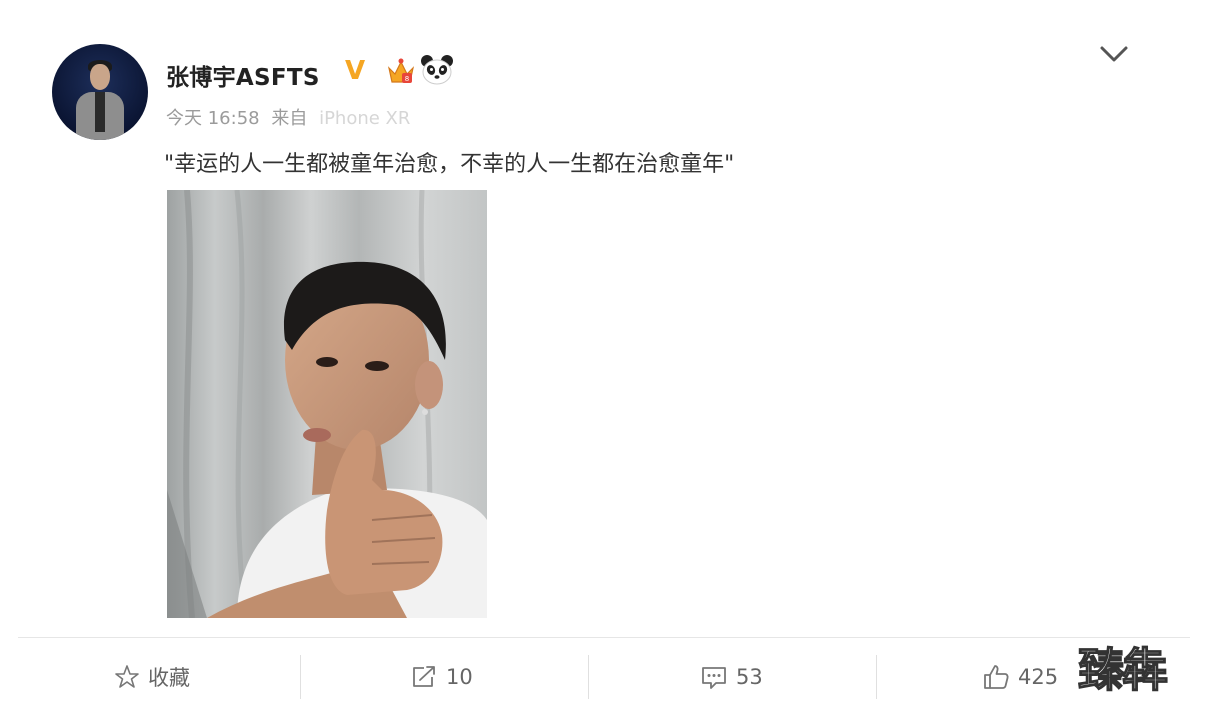  What do you see at coordinates (604, 637) in the screenshot?
I see `action-bar-divider` at bounding box center [604, 637].